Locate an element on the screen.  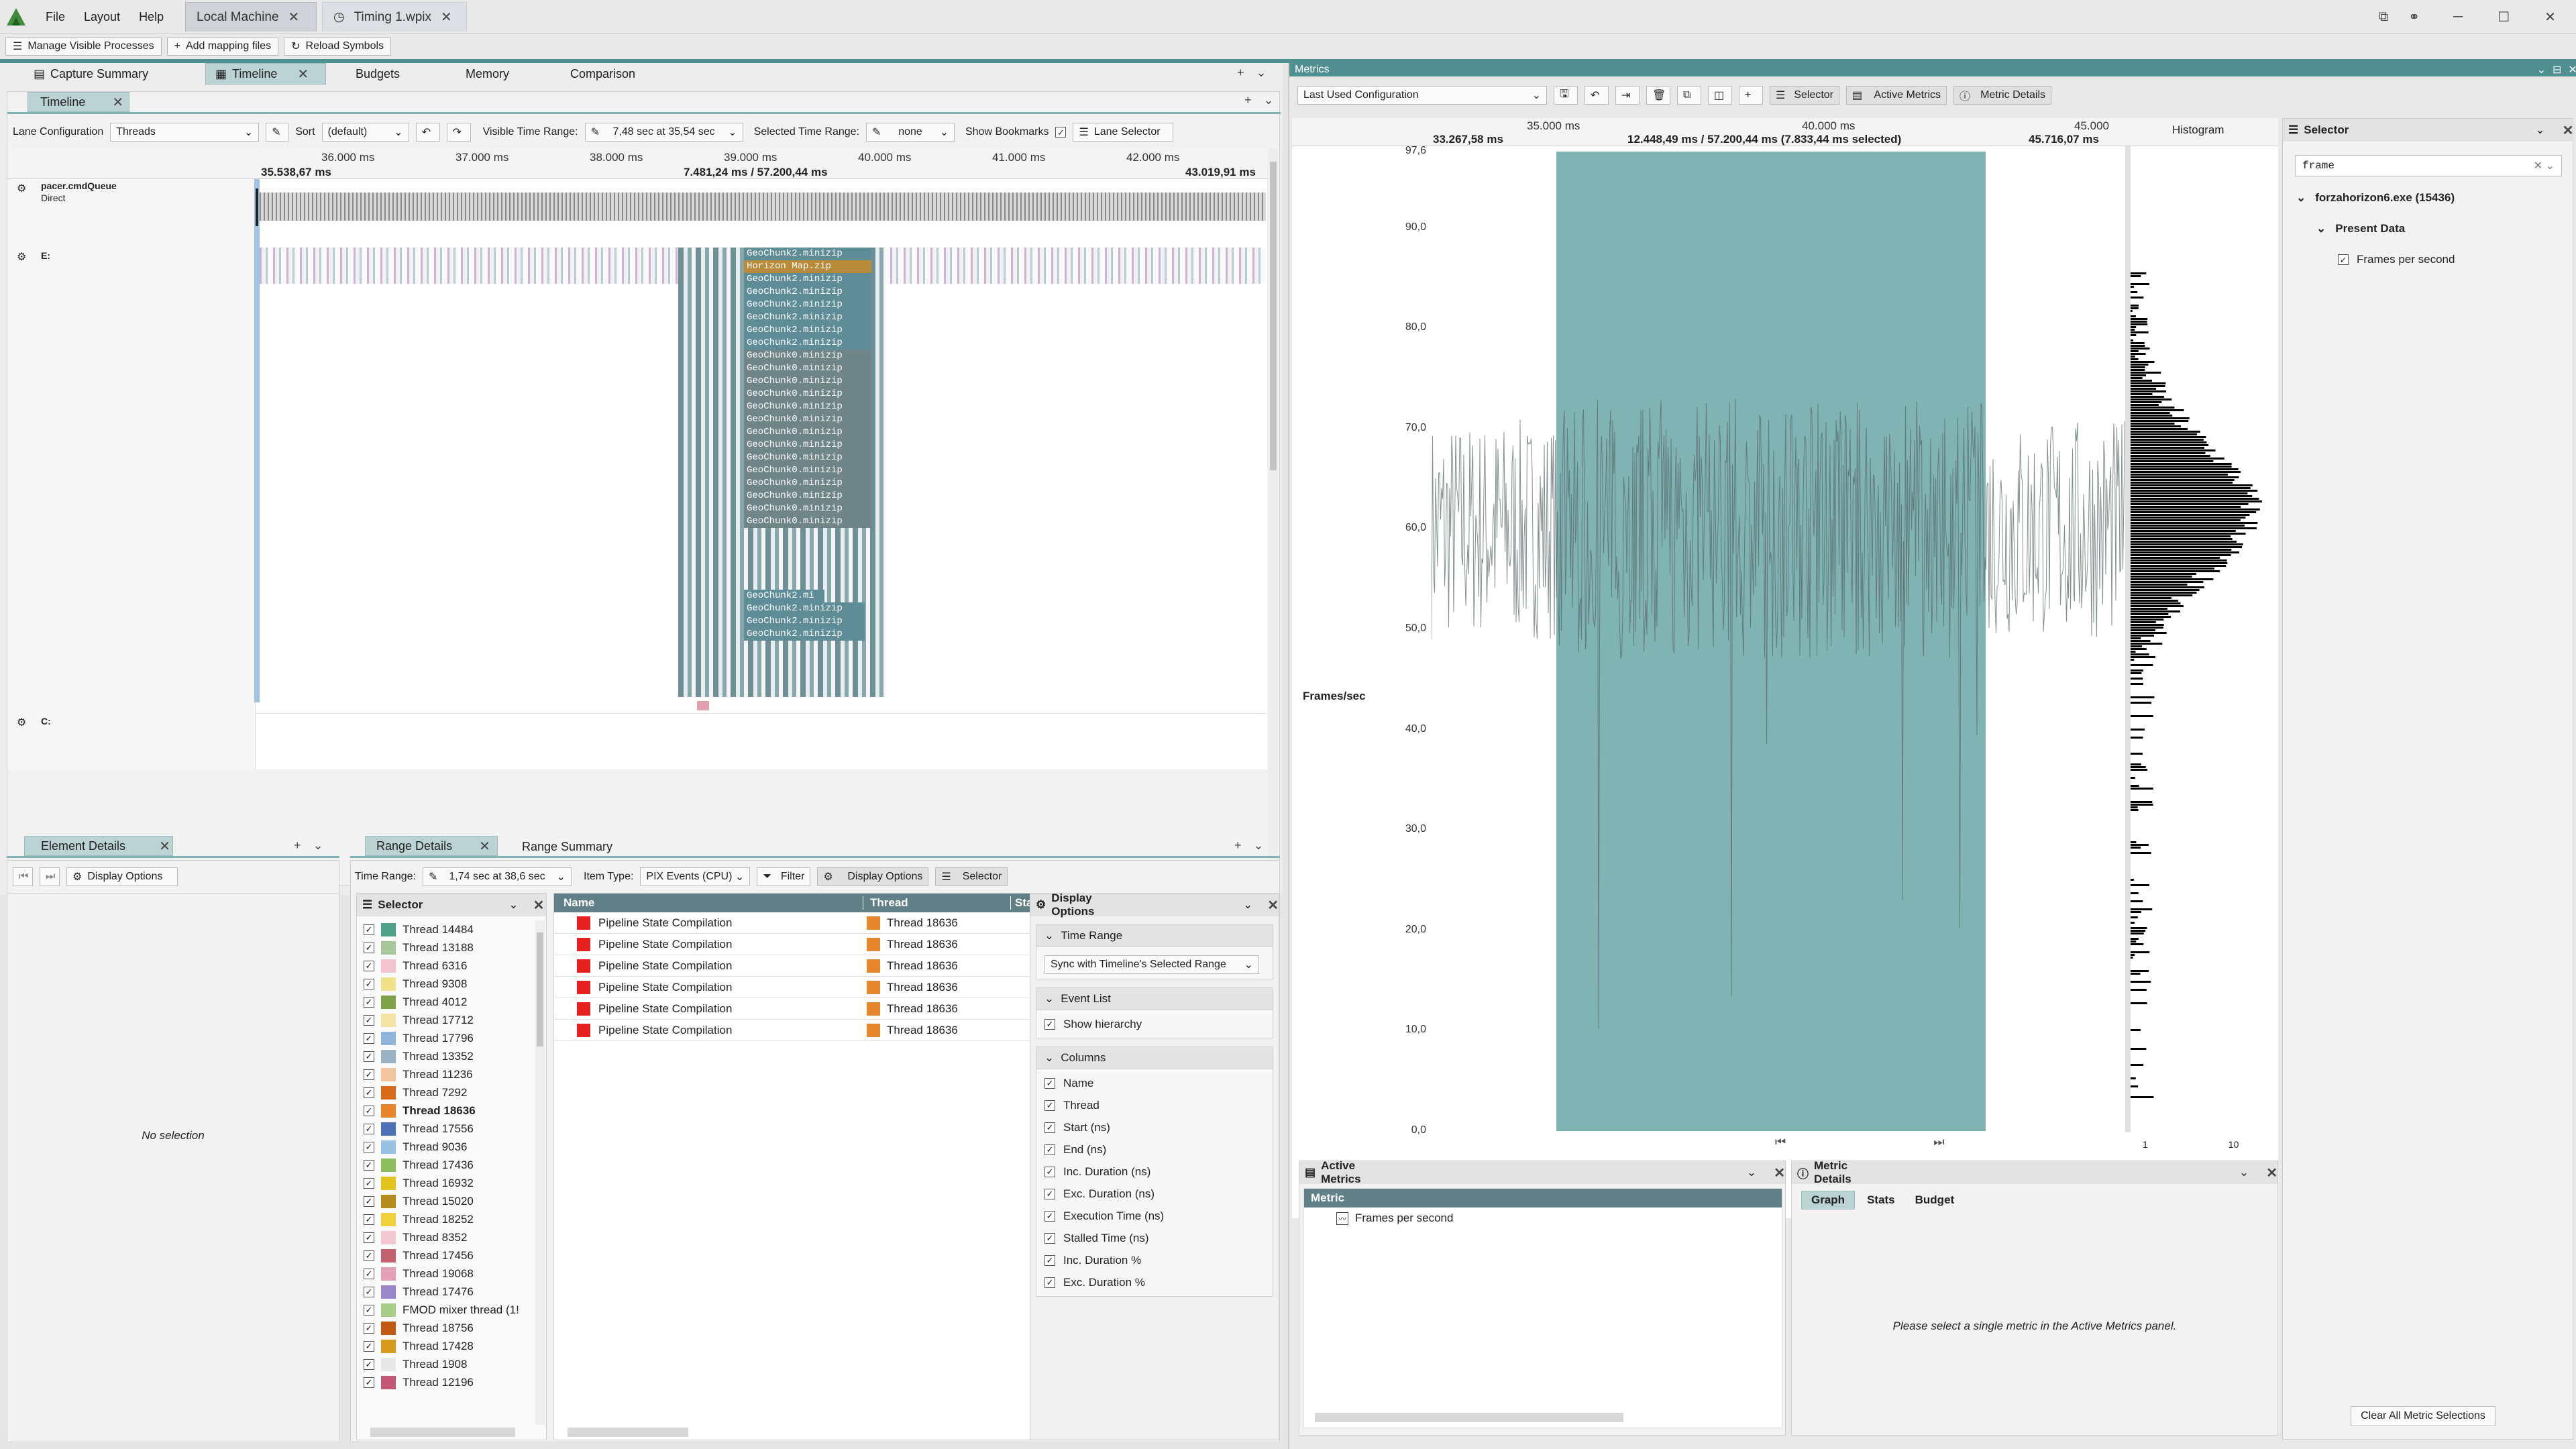
thread-selector-item: ✓ FMOD mixer thread (1! is located at coordinates (444, 1310).